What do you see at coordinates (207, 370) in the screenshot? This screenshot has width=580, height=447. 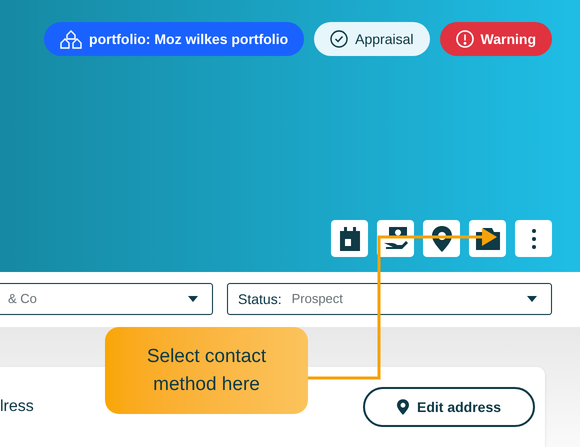 I see `callout-text: Select contact method here` at bounding box center [207, 370].